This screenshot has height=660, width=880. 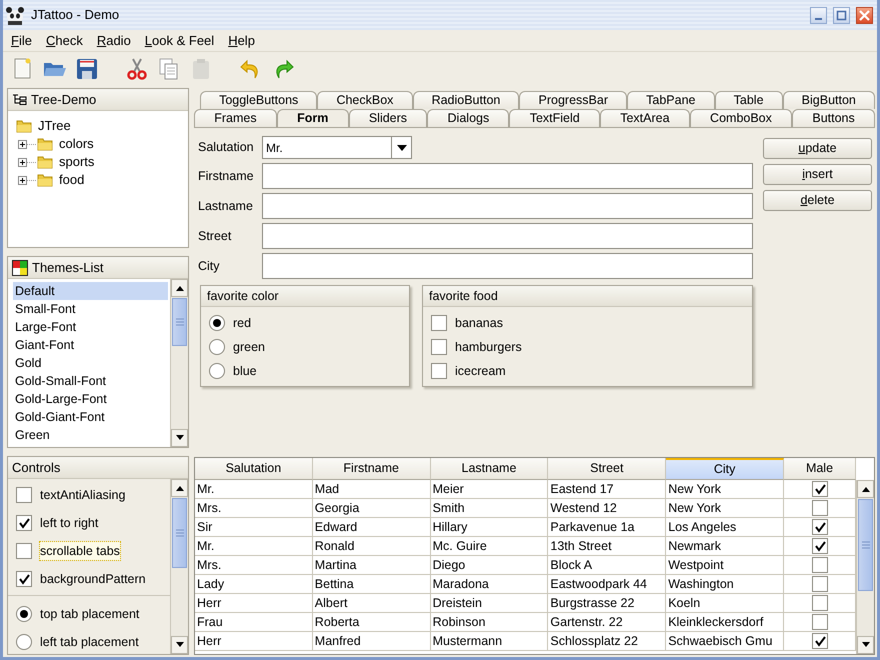 I want to click on list-item: Gold-Small-Font, so click(x=90, y=381).